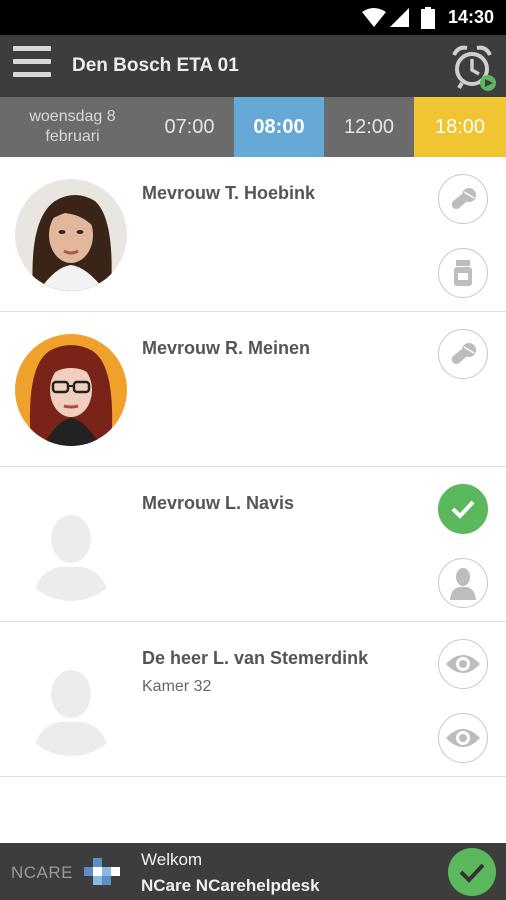  Describe the element at coordinates (229, 193) in the screenshot. I see `client-name: Mevrouw T. Hoebink` at that location.